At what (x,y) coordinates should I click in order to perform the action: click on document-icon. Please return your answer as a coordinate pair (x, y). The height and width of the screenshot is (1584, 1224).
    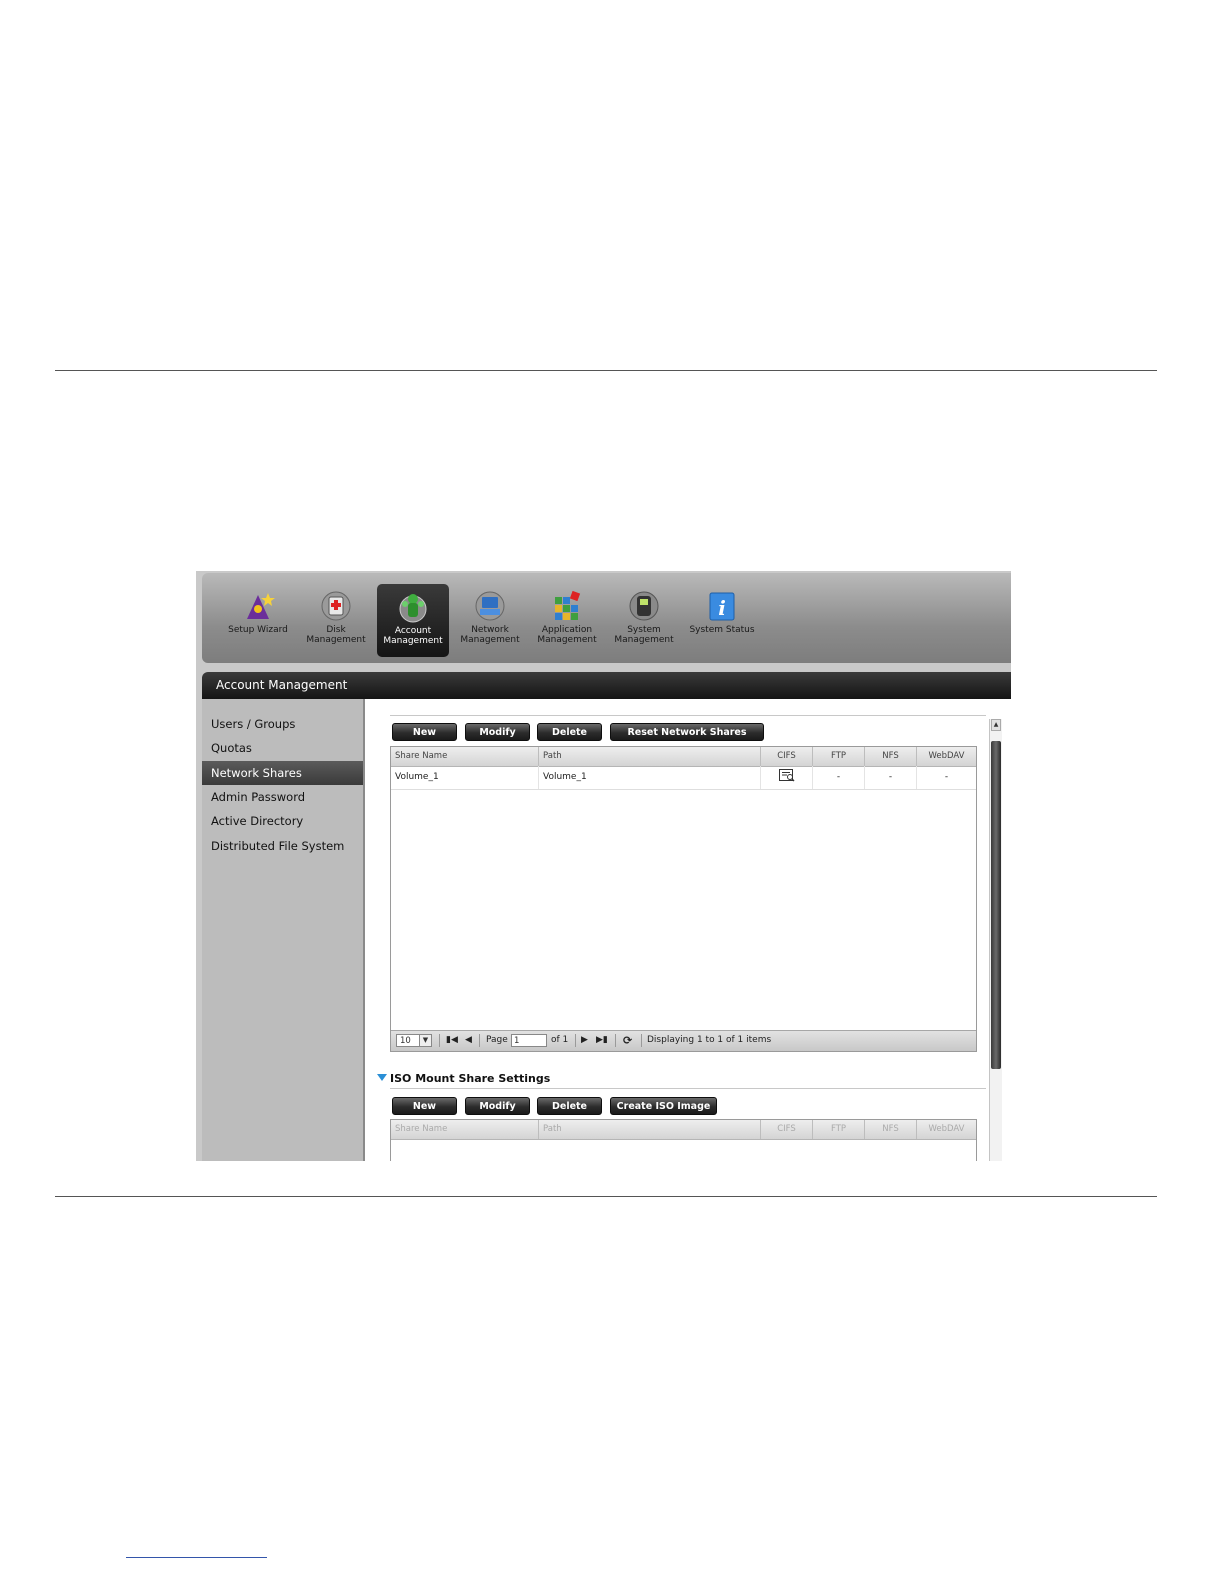
    Looking at the image, I should click on (786, 775).